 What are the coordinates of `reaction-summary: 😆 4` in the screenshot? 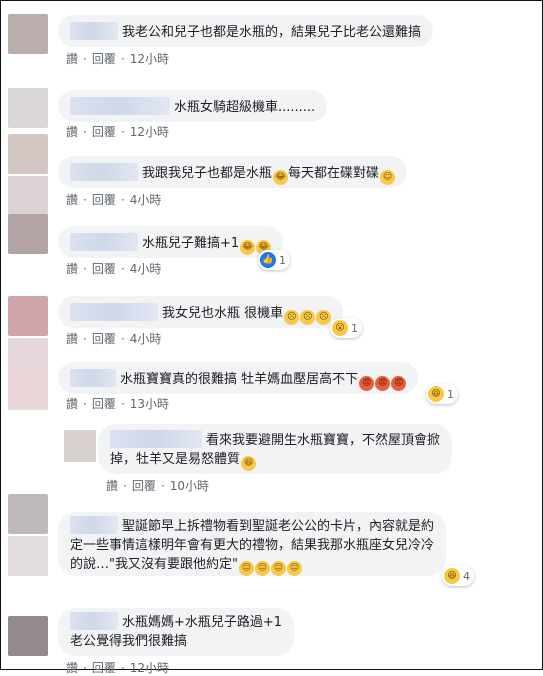 It's located at (458, 576).